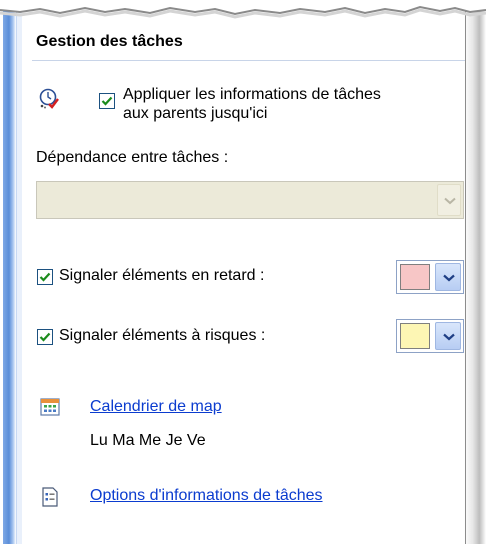 This screenshot has width=486, height=544. Describe the element at coordinates (465, 272) in the screenshot. I see `panel-right-edge` at that location.